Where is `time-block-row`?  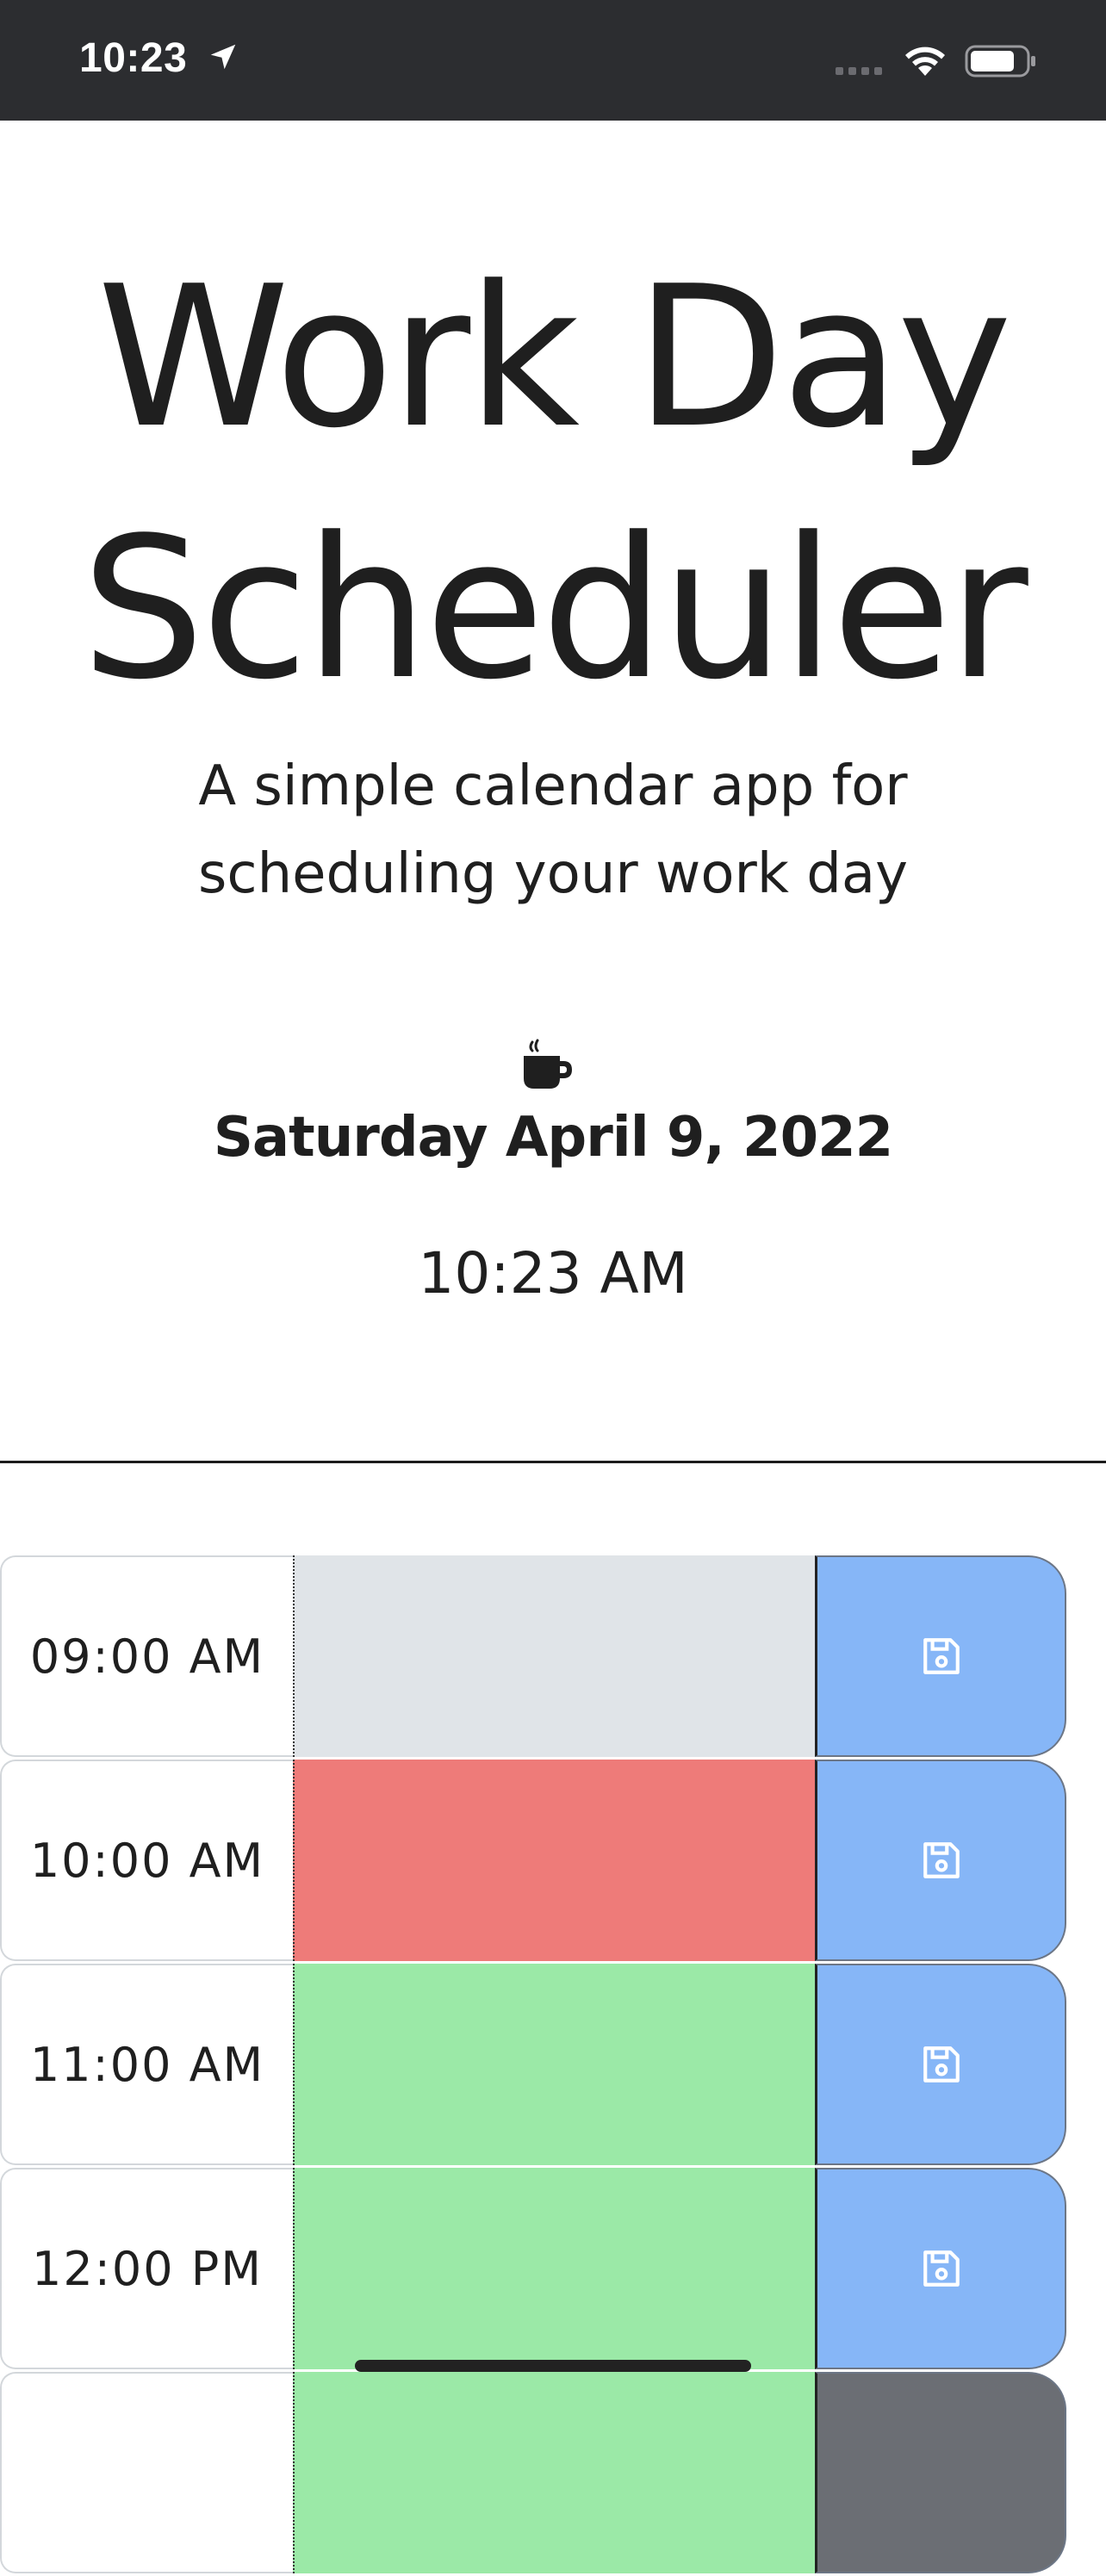
time-block-row is located at coordinates (553, 2474).